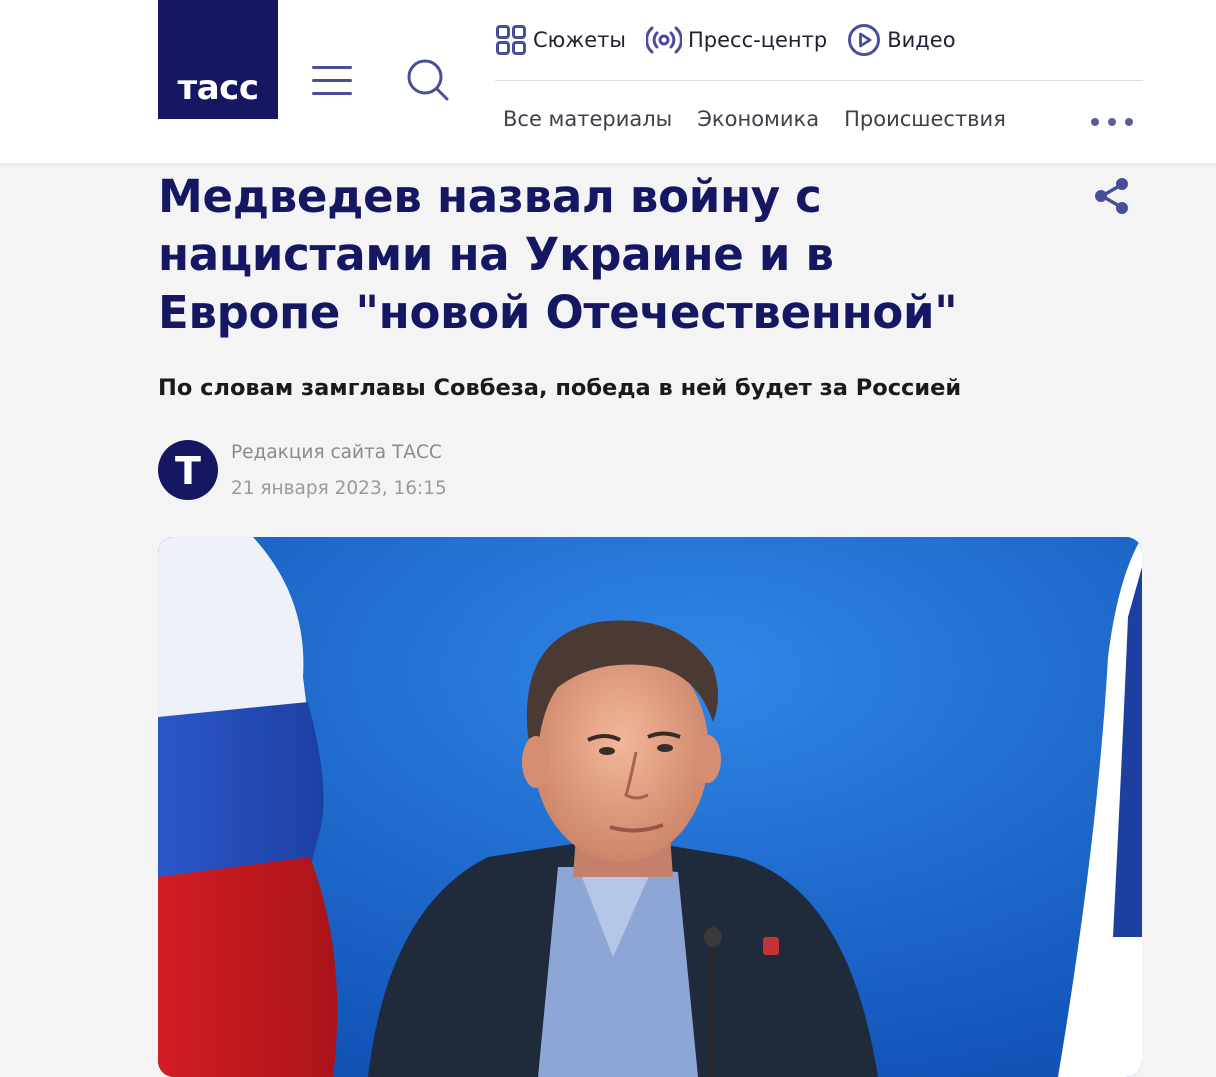 This screenshot has width=1216, height=1077. What do you see at coordinates (819, 80) in the screenshot?
I see `header-divider` at bounding box center [819, 80].